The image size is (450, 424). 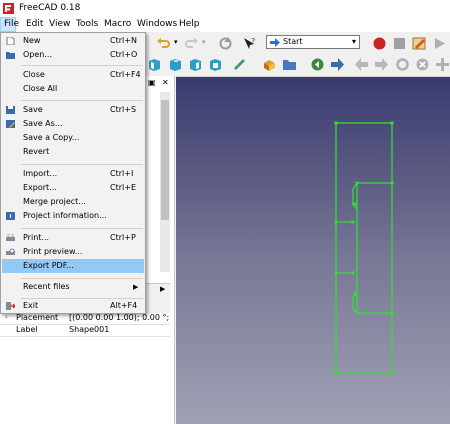 What do you see at coordinates (313, 42) in the screenshot?
I see `workbench-selector: Start ▾` at bounding box center [313, 42].